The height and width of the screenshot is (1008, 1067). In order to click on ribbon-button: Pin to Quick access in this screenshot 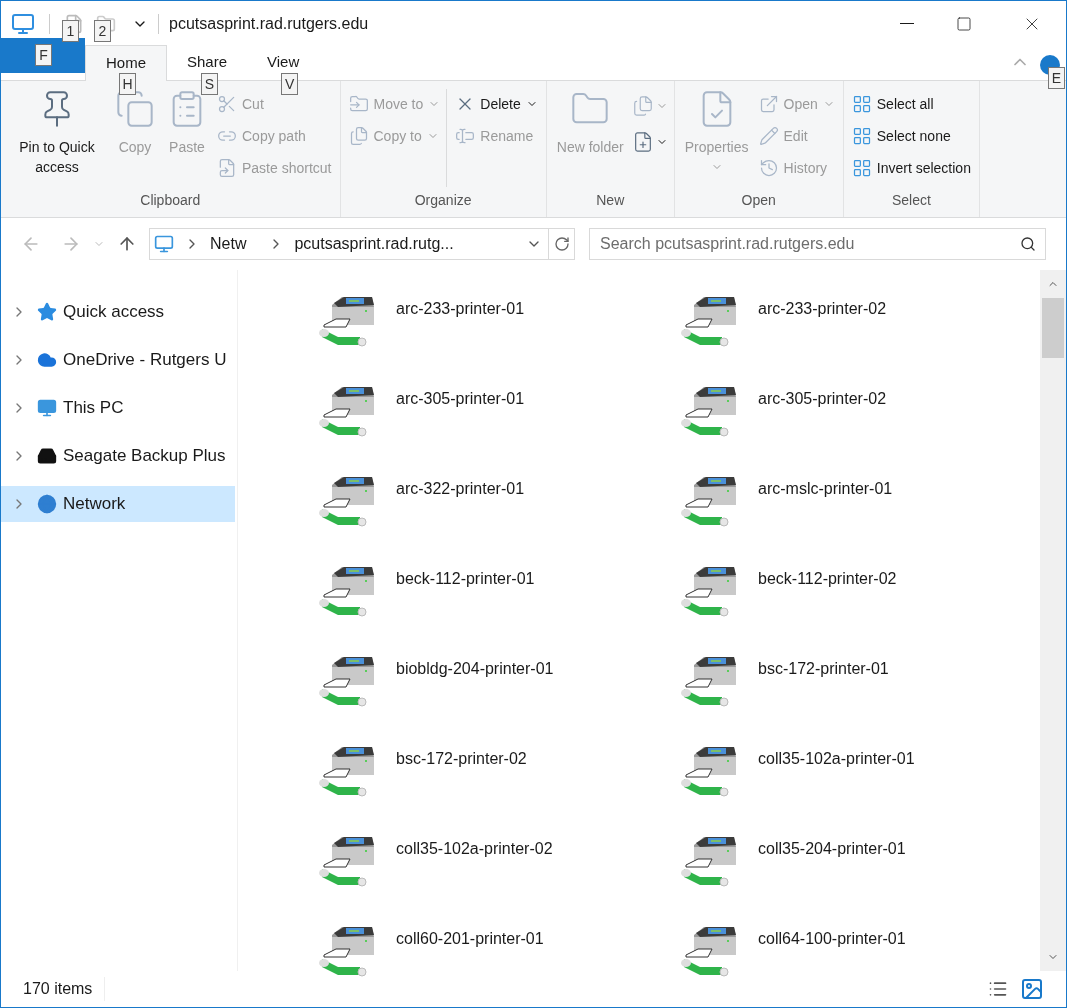, I will do `click(57, 133)`.